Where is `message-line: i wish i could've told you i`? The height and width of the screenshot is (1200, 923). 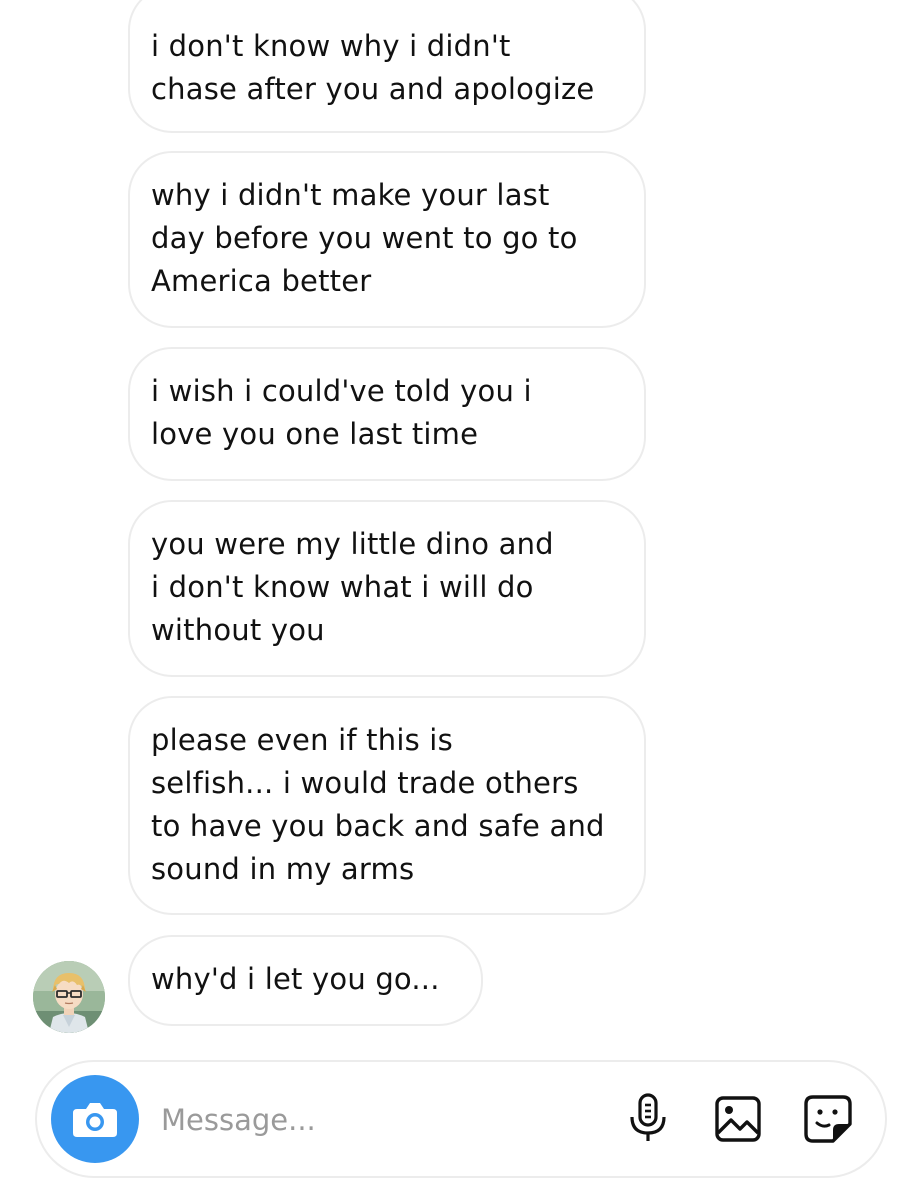
message-line: i wish i could've told you i is located at coordinates (341, 391).